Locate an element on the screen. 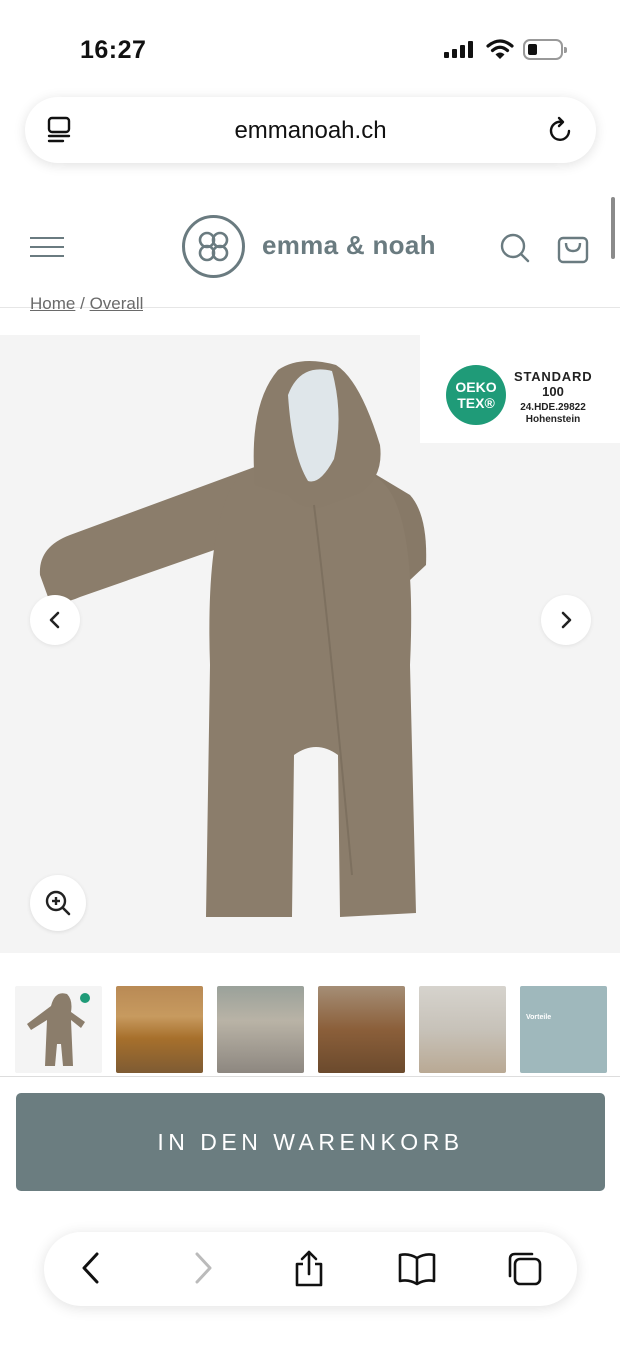 The height and width of the screenshot is (1350, 620). reload-icon is located at coordinates (561, 132).